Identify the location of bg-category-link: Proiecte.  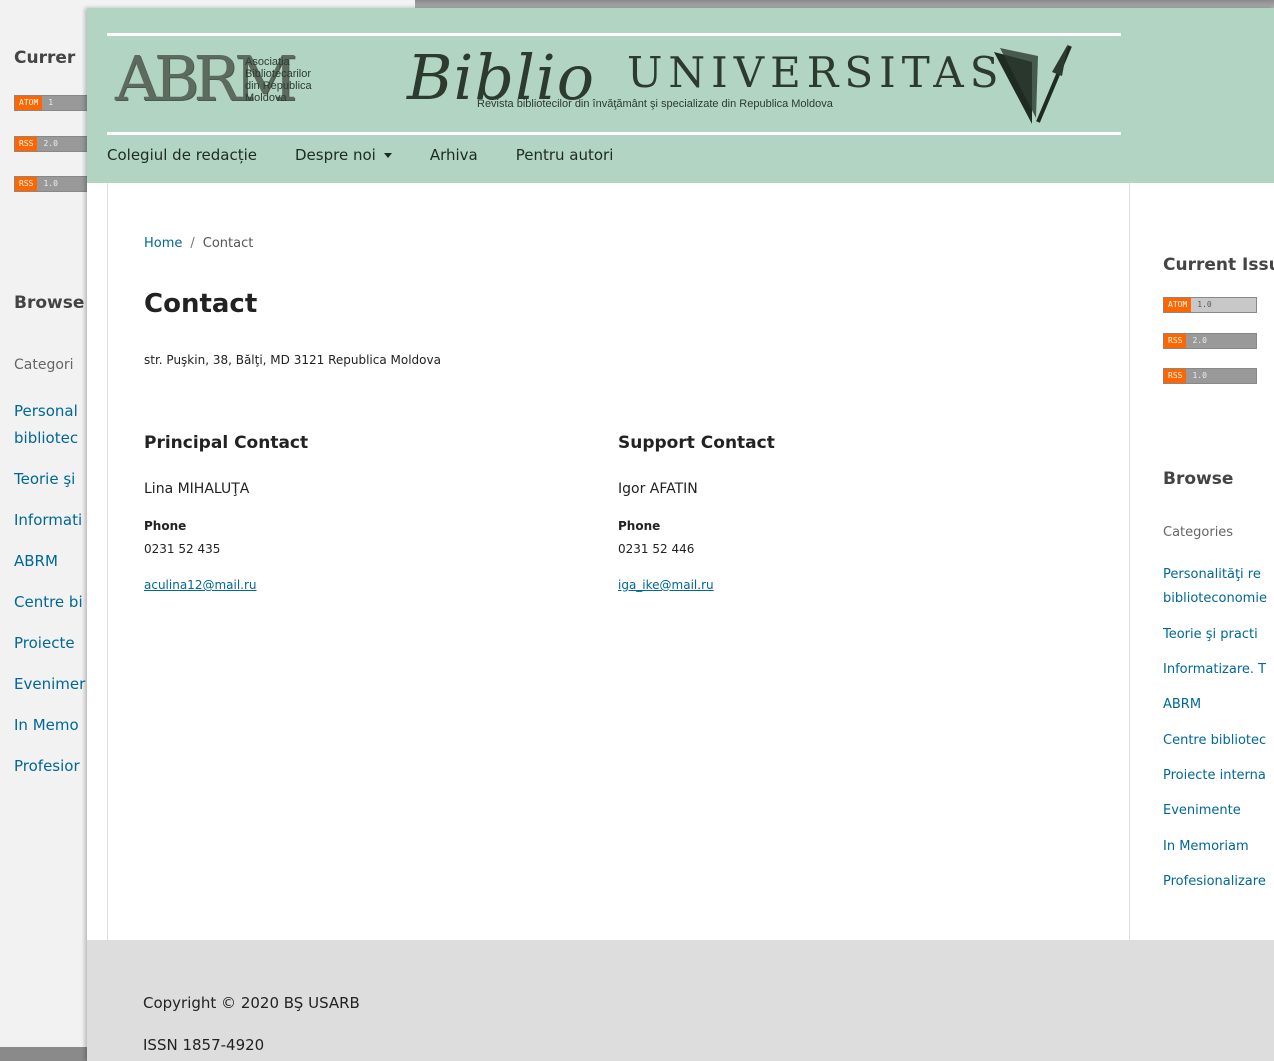
(44, 643).